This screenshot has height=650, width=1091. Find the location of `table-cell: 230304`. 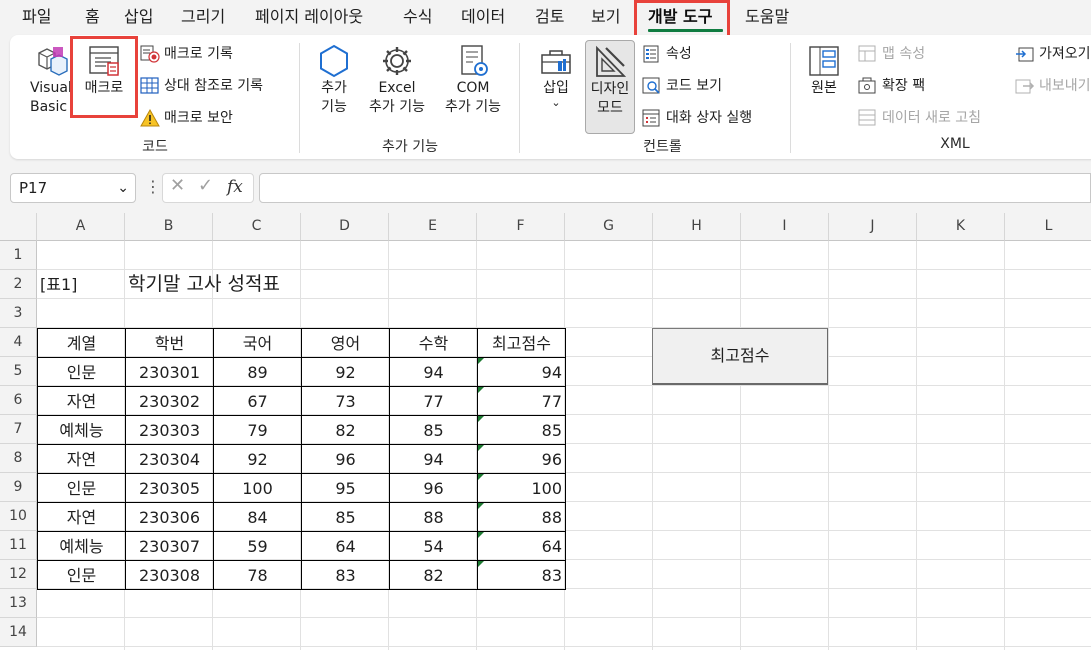

table-cell: 230304 is located at coordinates (169, 459).